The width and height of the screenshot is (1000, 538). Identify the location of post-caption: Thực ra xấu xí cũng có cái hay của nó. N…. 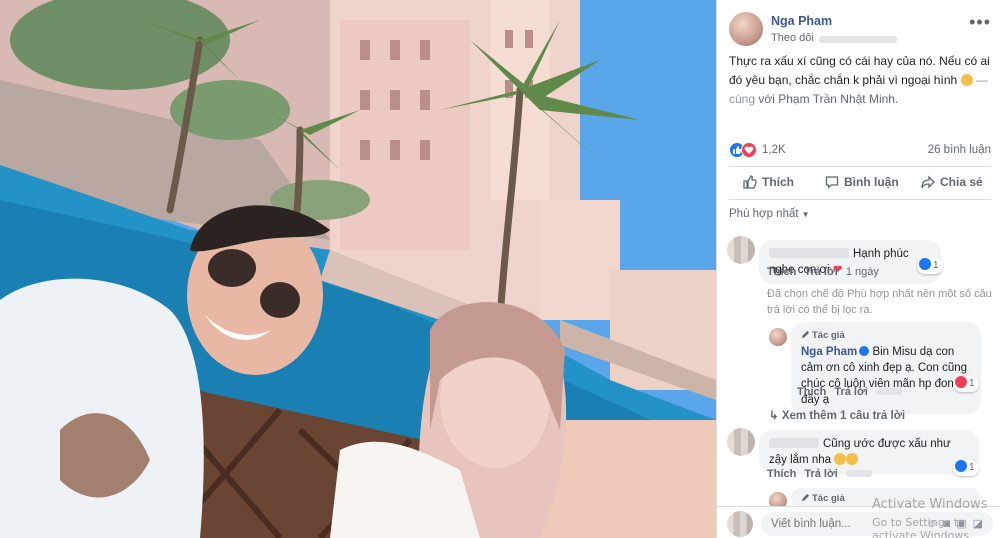
(860, 80).